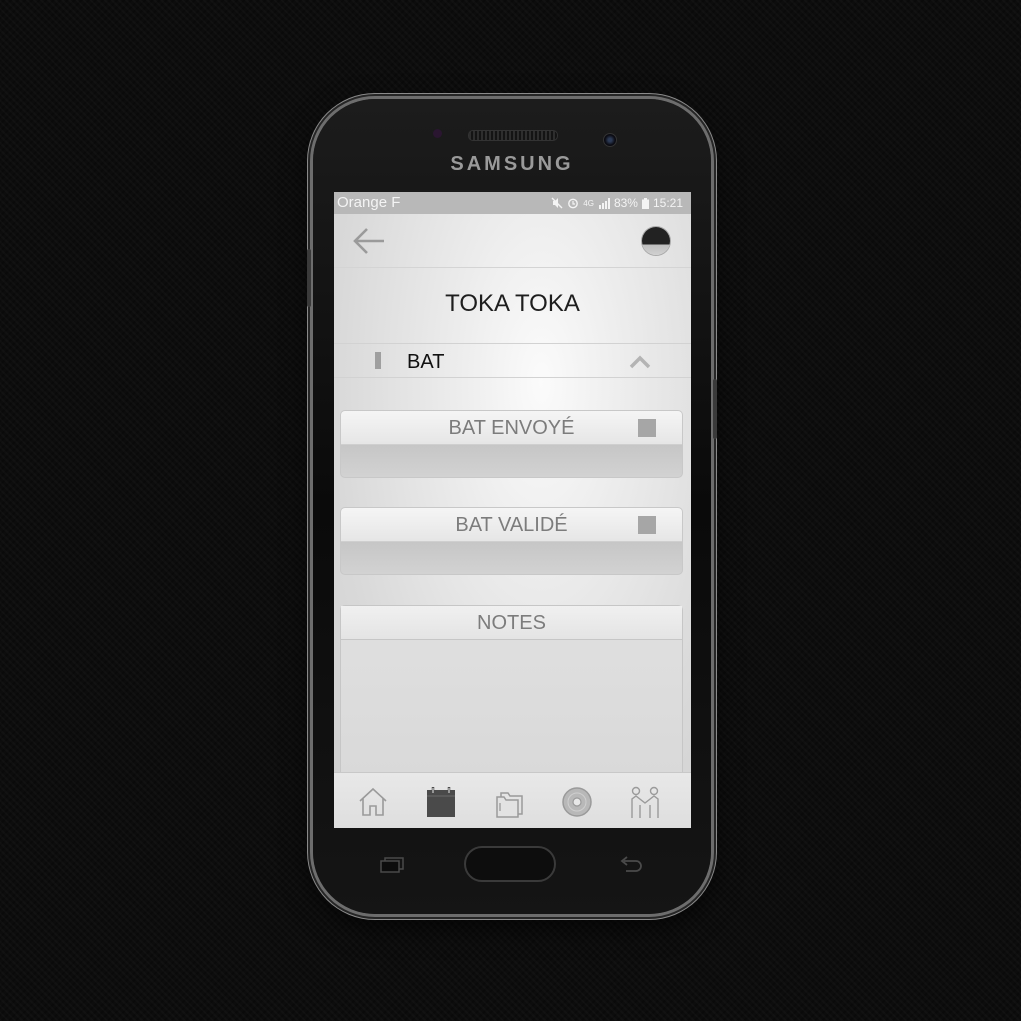 This screenshot has height=1021, width=1021. Describe the element at coordinates (610, 140) in the screenshot. I see `front-camera` at that location.